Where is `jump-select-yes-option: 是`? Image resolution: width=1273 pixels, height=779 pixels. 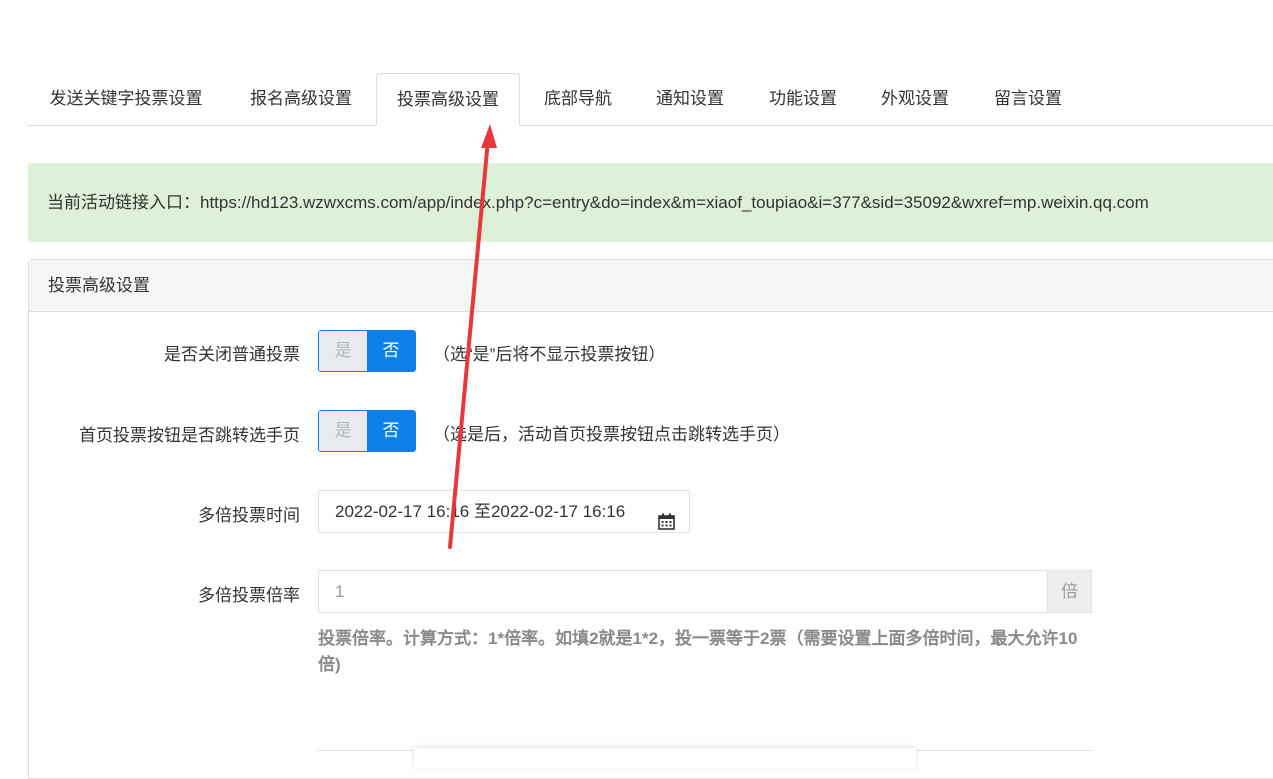
jump-select-yes-option: 是 is located at coordinates (343, 431).